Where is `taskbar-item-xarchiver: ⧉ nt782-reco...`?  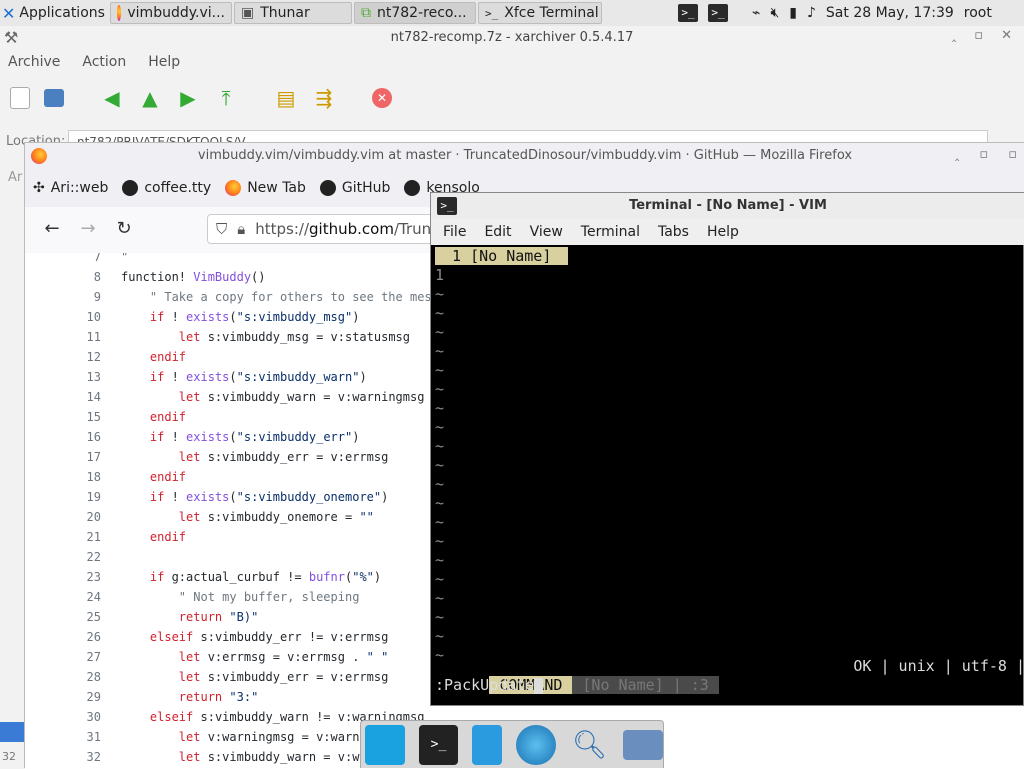
taskbar-item-xarchiver: ⧉ nt782-reco... is located at coordinates (415, 13).